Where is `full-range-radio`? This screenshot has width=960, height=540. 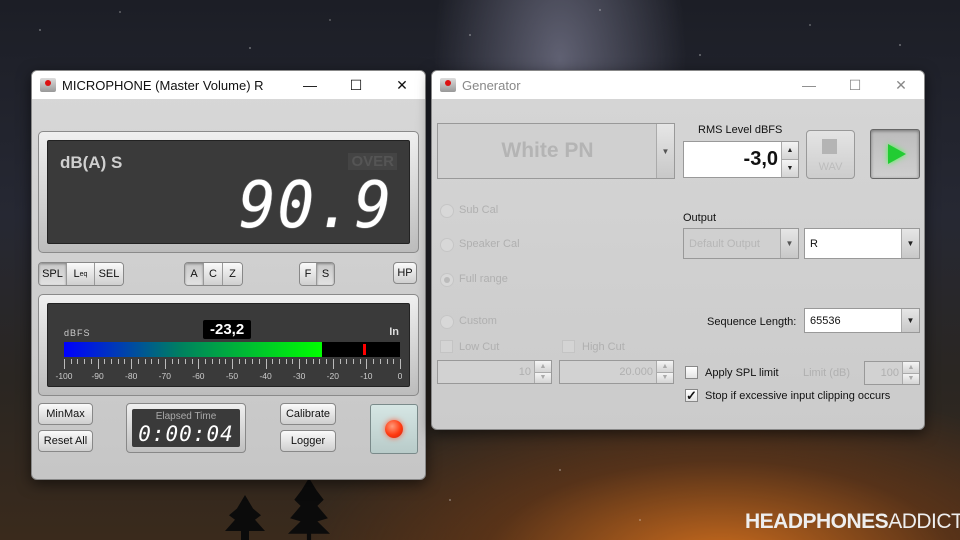 full-range-radio is located at coordinates (447, 280).